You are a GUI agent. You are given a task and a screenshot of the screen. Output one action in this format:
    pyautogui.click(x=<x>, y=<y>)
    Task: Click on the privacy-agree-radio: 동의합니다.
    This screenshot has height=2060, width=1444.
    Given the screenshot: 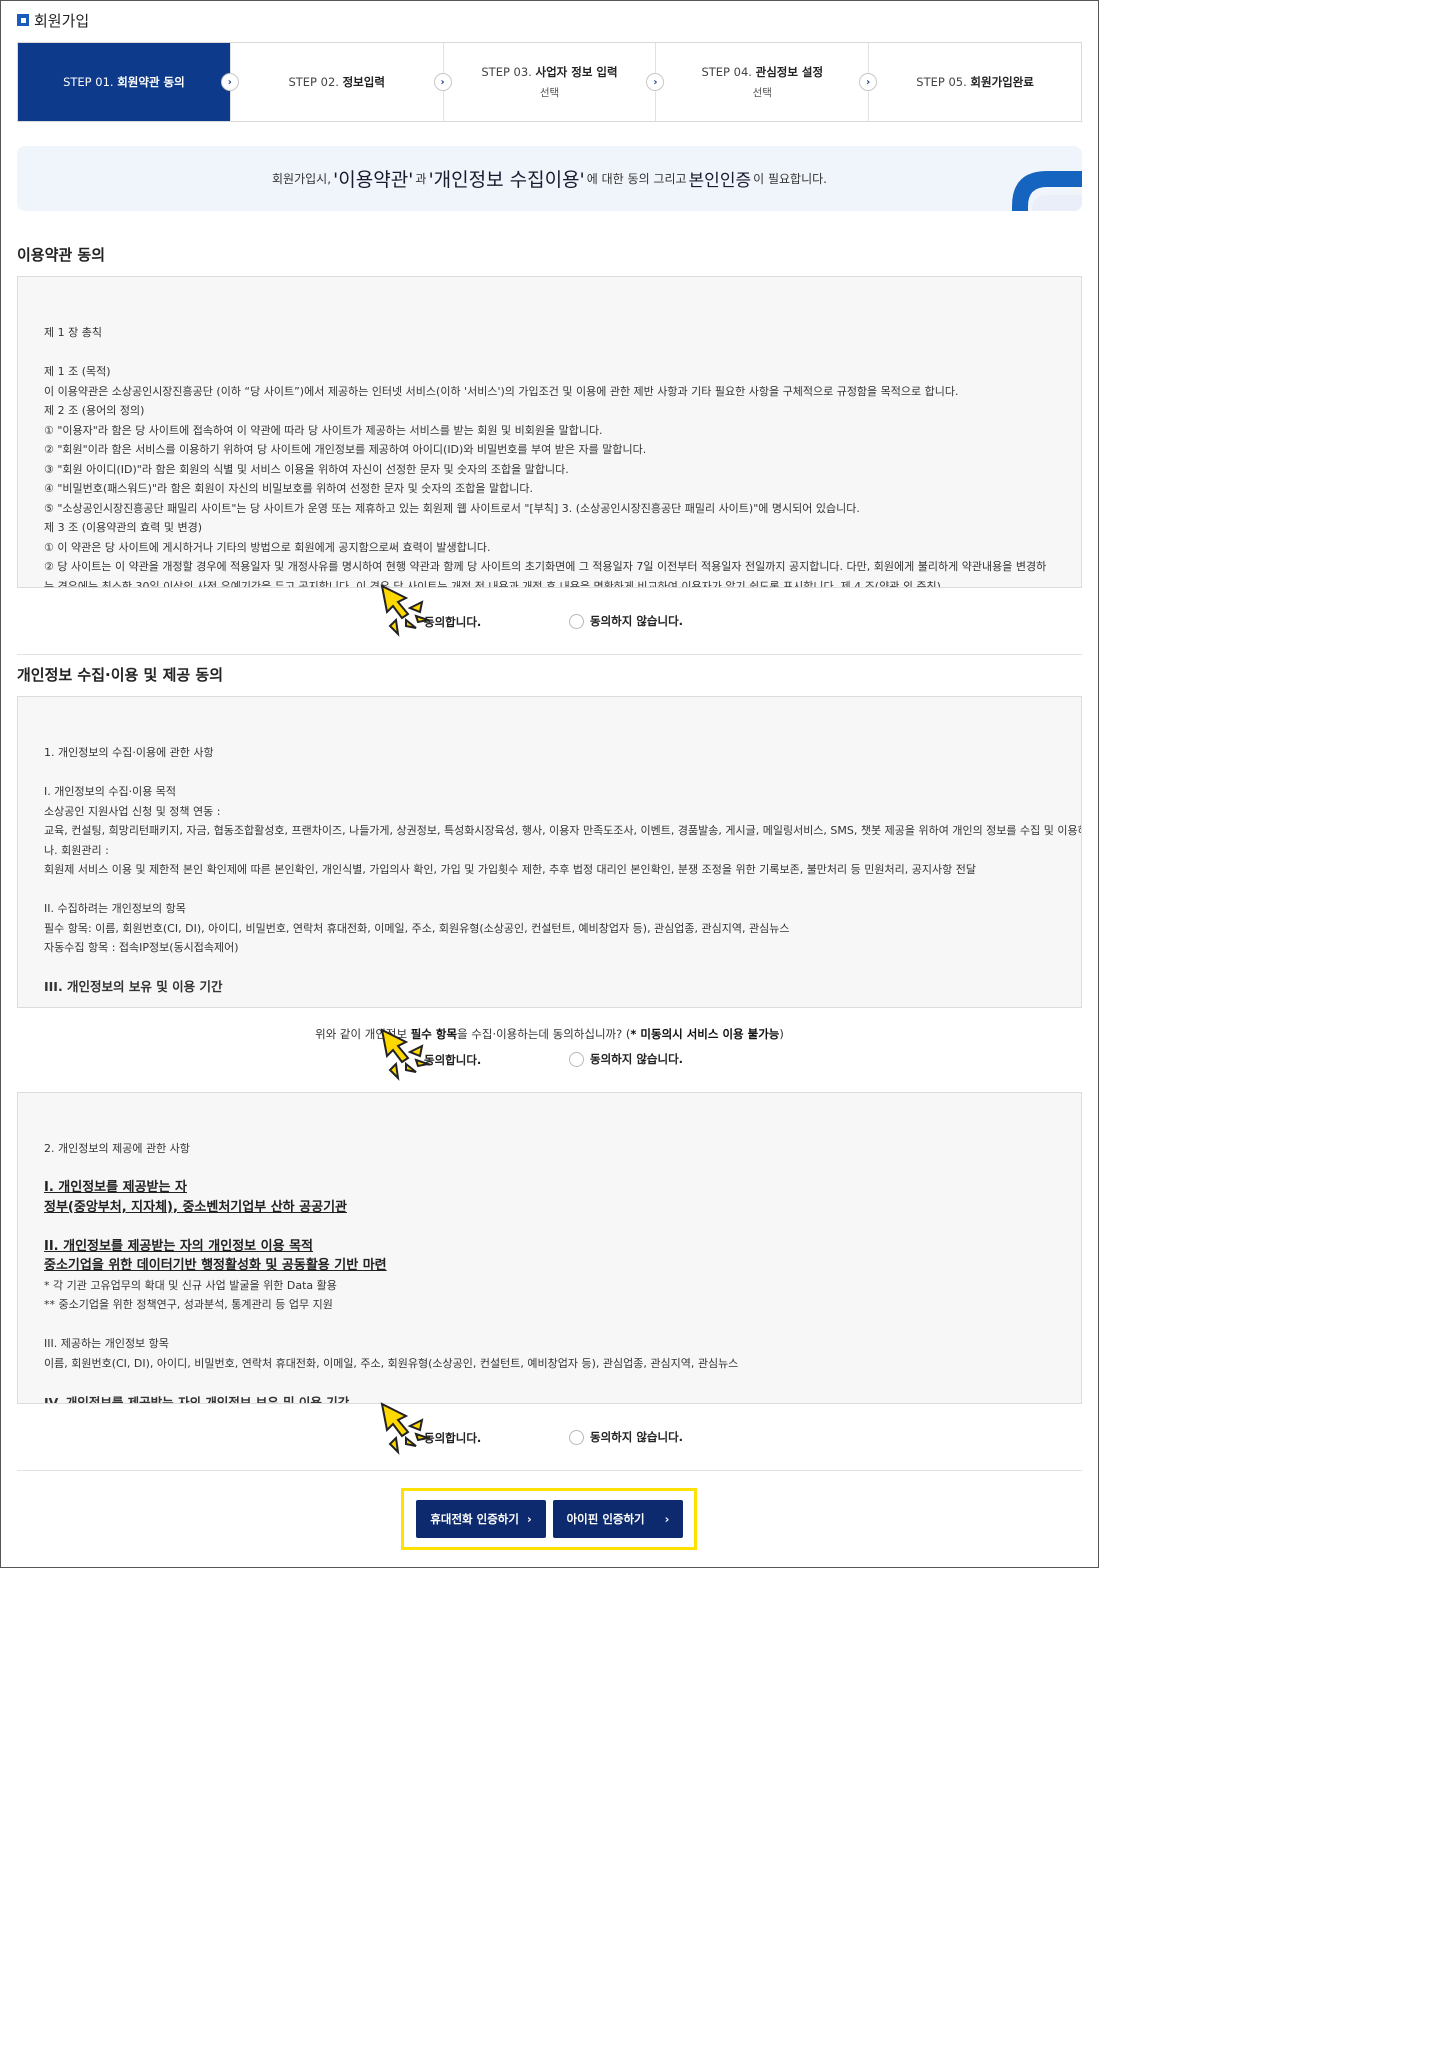 What is the action you would take?
    pyautogui.click(x=452, y=1060)
    